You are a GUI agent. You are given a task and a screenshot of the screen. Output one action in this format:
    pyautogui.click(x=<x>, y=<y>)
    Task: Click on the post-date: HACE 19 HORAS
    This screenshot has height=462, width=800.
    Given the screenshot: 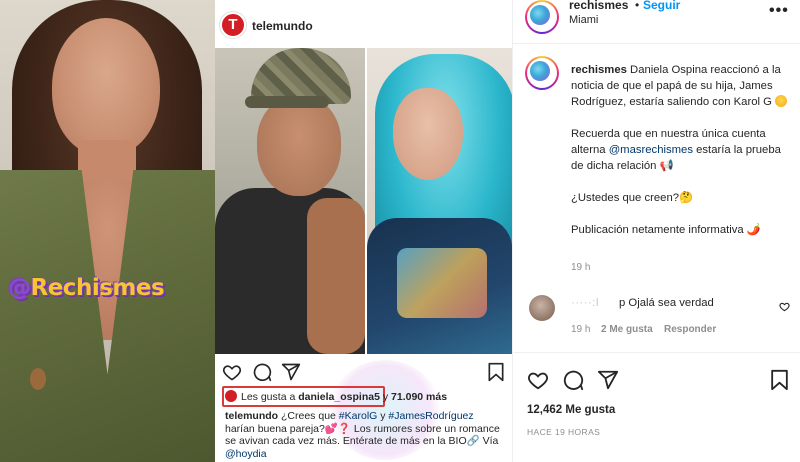 What is the action you would take?
    pyautogui.click(x=564, y=432)
    